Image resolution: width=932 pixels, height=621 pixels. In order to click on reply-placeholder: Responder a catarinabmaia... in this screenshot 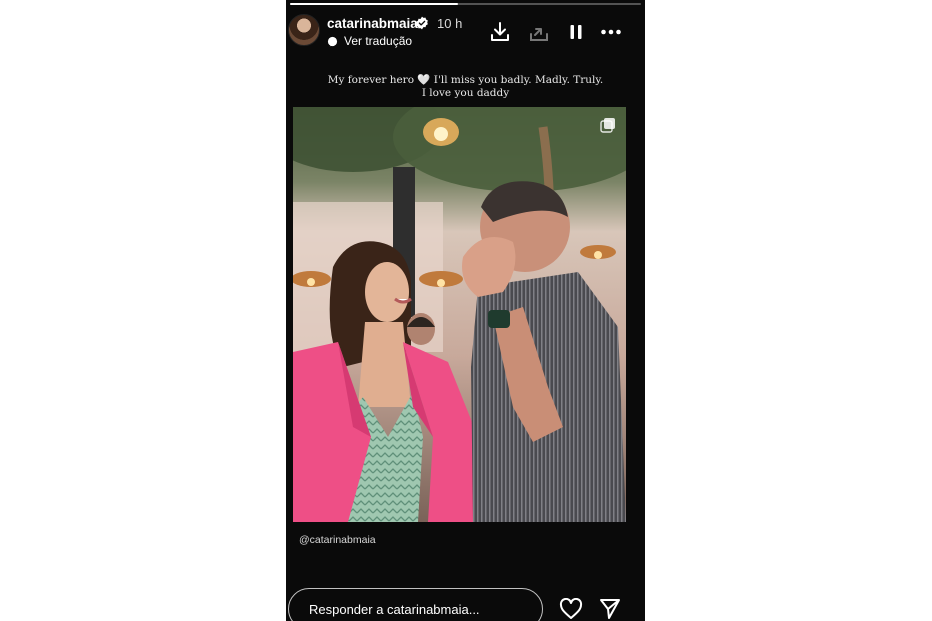, I will do `click(394, 609)`.